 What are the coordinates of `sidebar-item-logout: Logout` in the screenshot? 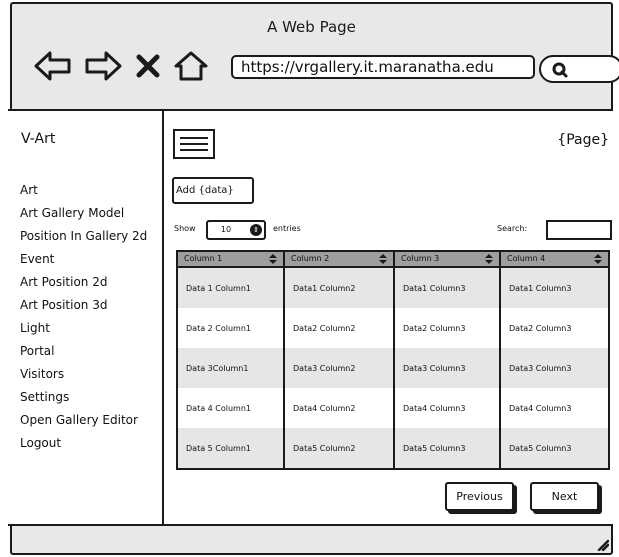 It's located at (83, 443).